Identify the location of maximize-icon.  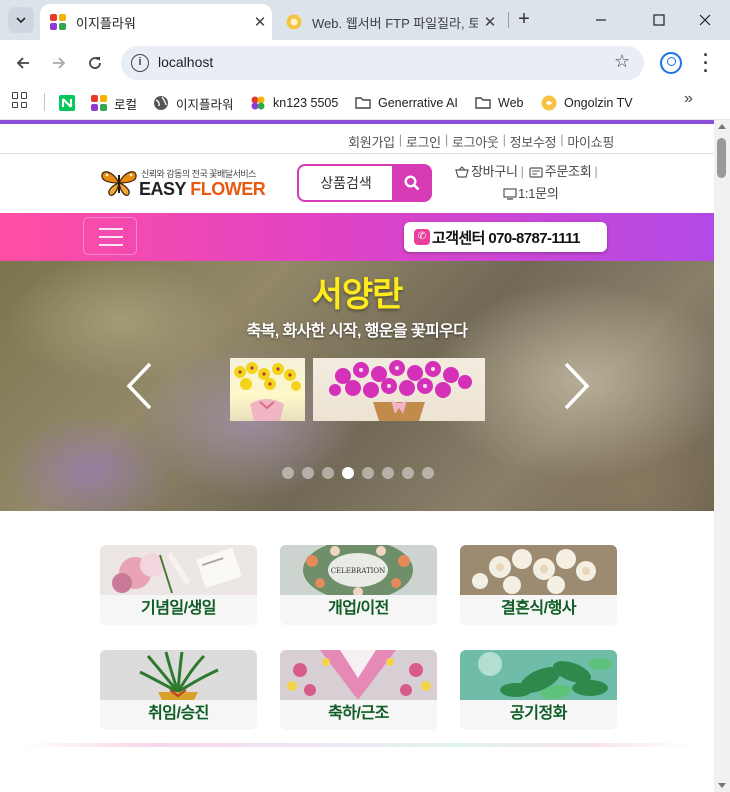
(659, 20).